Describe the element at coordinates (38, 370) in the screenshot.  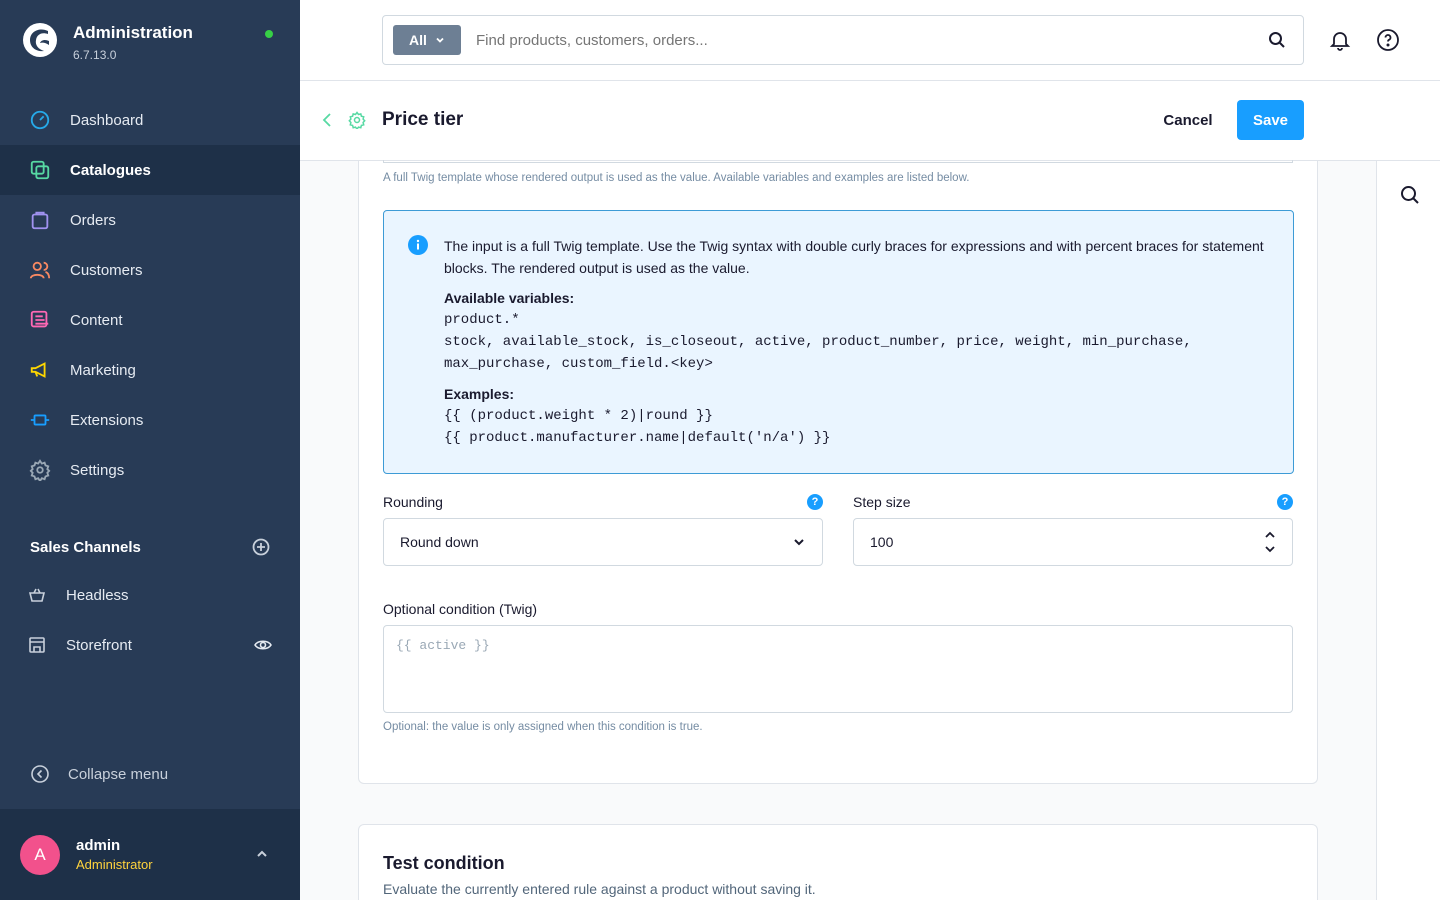
I see `marketing-icon` at that location.